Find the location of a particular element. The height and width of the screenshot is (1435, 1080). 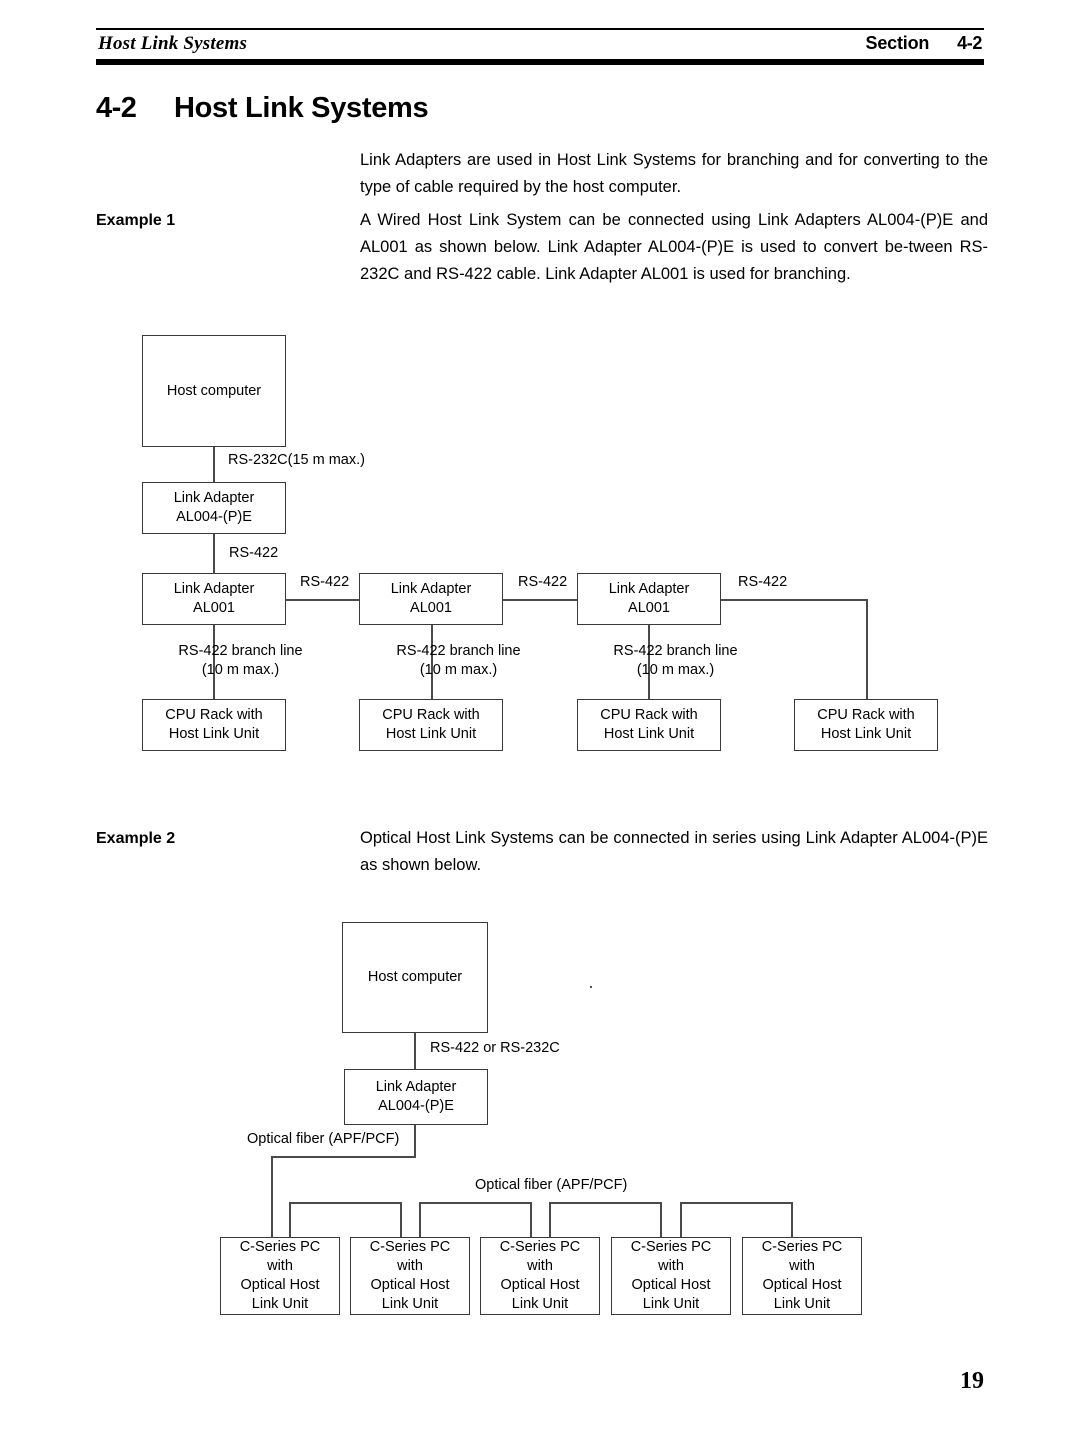

diagram1-al001-1-label-line2: AL001 is located at coordinates (214, 608).